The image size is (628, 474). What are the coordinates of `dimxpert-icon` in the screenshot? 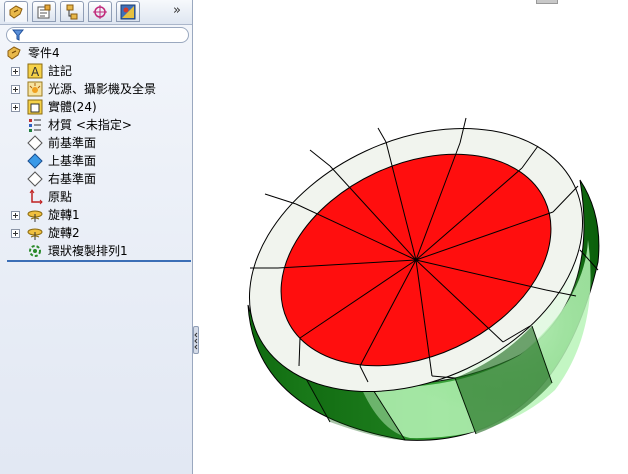 It's located at (100, 12).